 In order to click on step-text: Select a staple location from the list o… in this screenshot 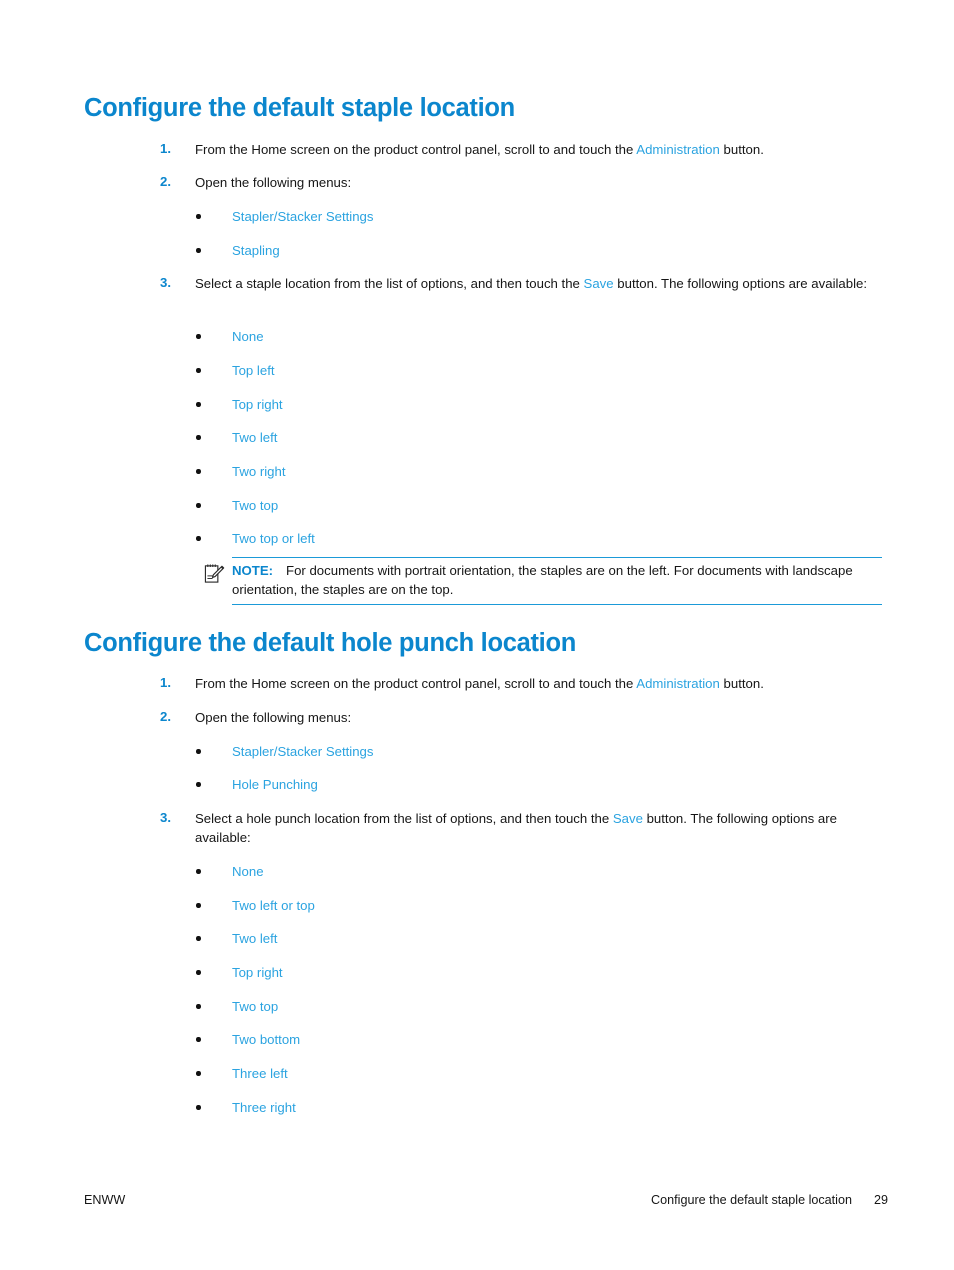, I will do `click(538, 284)`.